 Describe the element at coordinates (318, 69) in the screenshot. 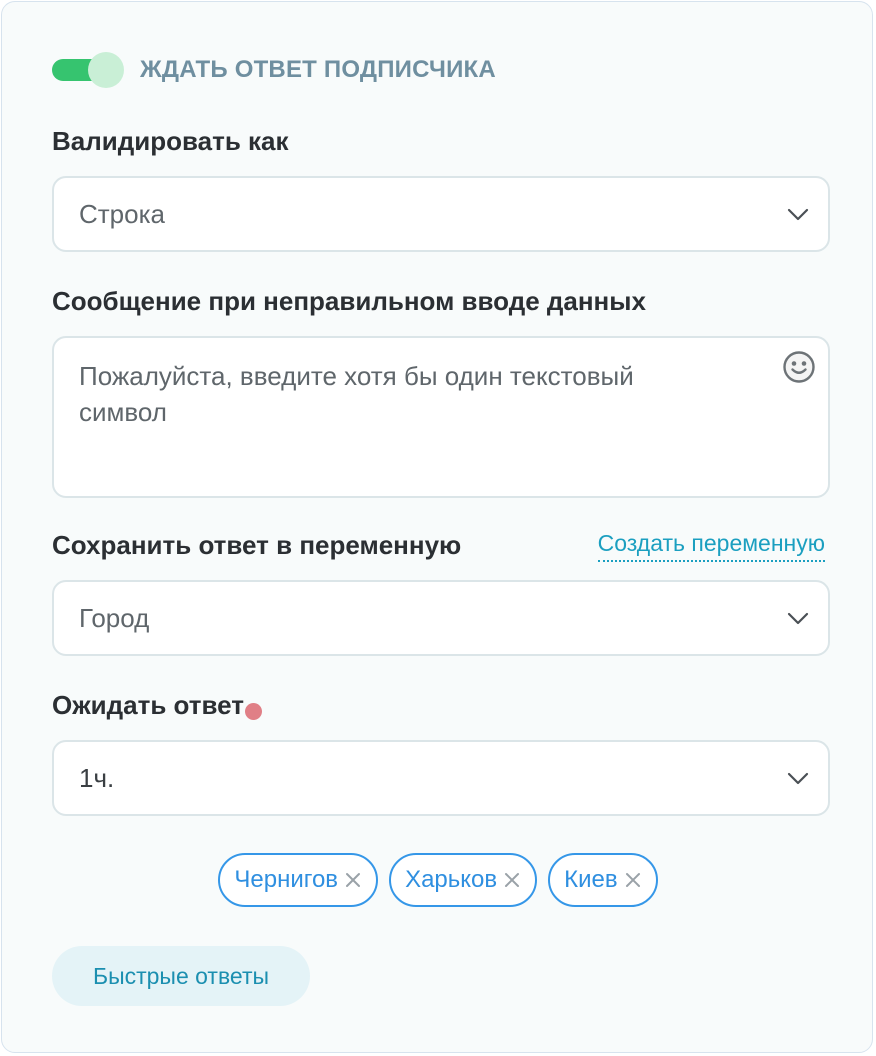

I see `wait-for-reply-label: ЖДАТЬ ОТВЕТ ПОДПИСЧИКА` at that location.